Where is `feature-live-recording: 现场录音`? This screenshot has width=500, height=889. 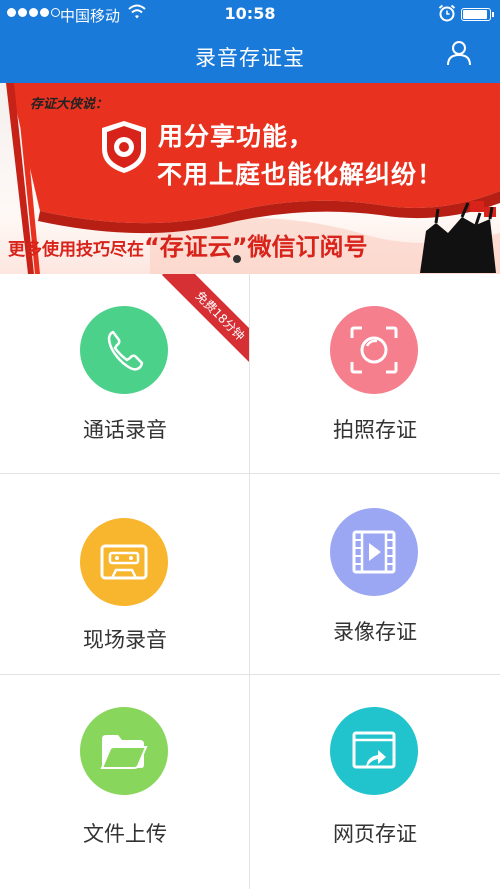
feature-live-recording: 现场录音 is located at coordinates (125, 574).